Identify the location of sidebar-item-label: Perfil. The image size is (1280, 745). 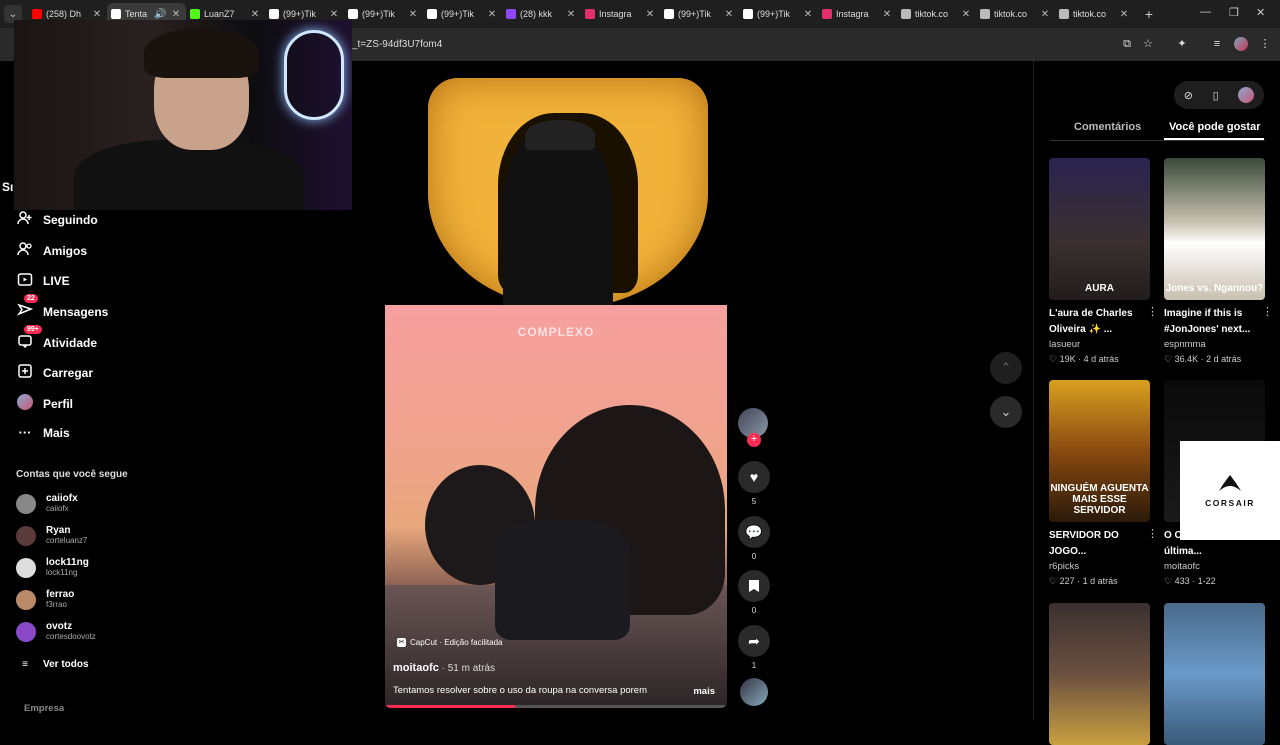
(58, 403).